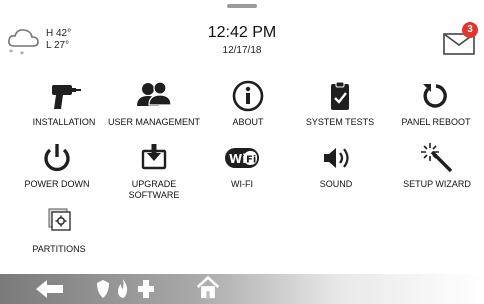 This screenshot has width=484, height=304. What do you see at coordinates (66, 97) in the screenshot?
I see `drill-icon` at bounding box center [66, 97].